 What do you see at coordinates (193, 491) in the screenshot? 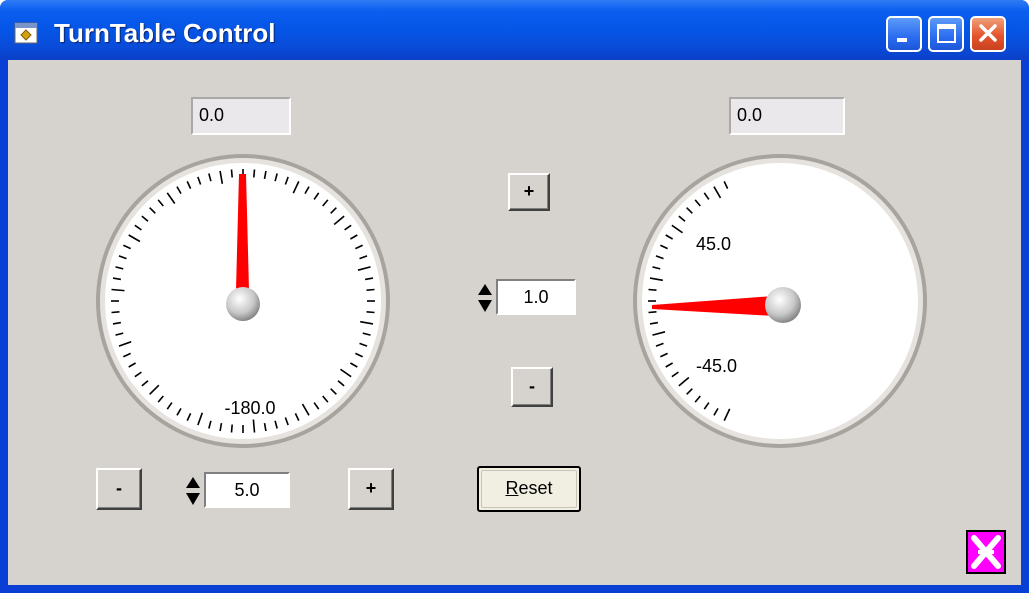
I see `rotate-spin-arrows` at bounding box center [193, 491].